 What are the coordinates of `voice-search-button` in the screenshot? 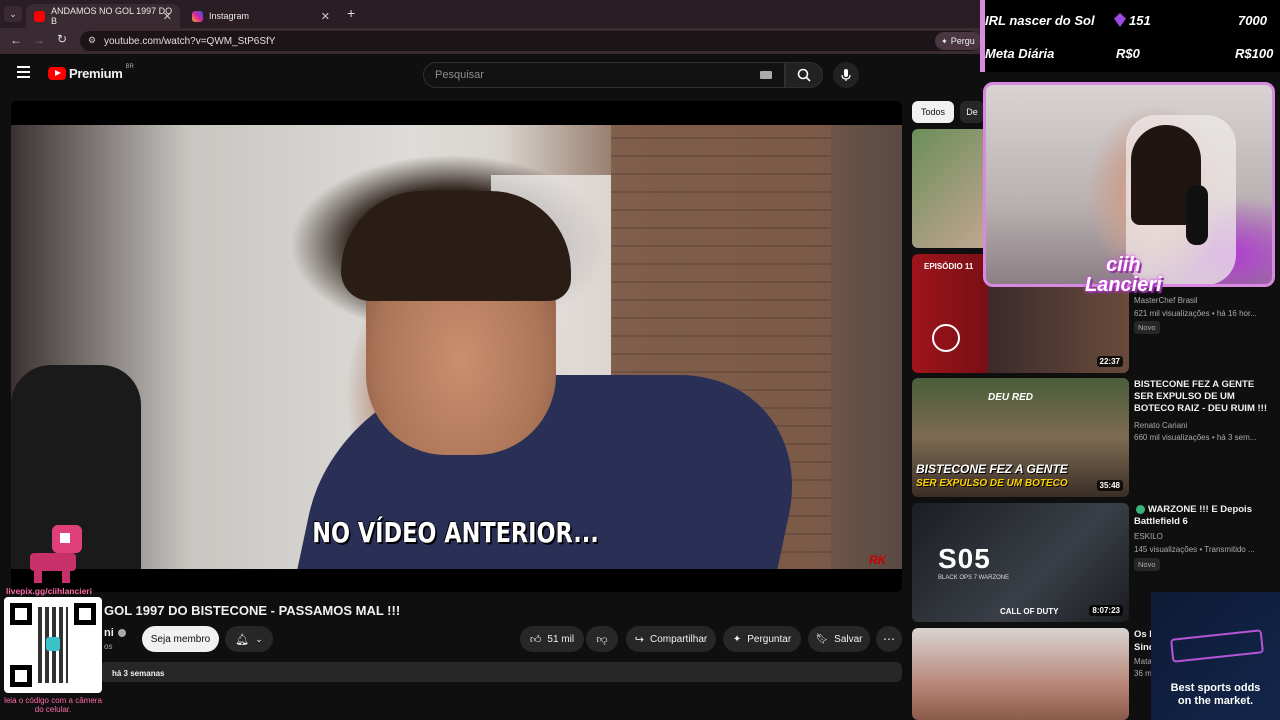 It's located at (846, 75).